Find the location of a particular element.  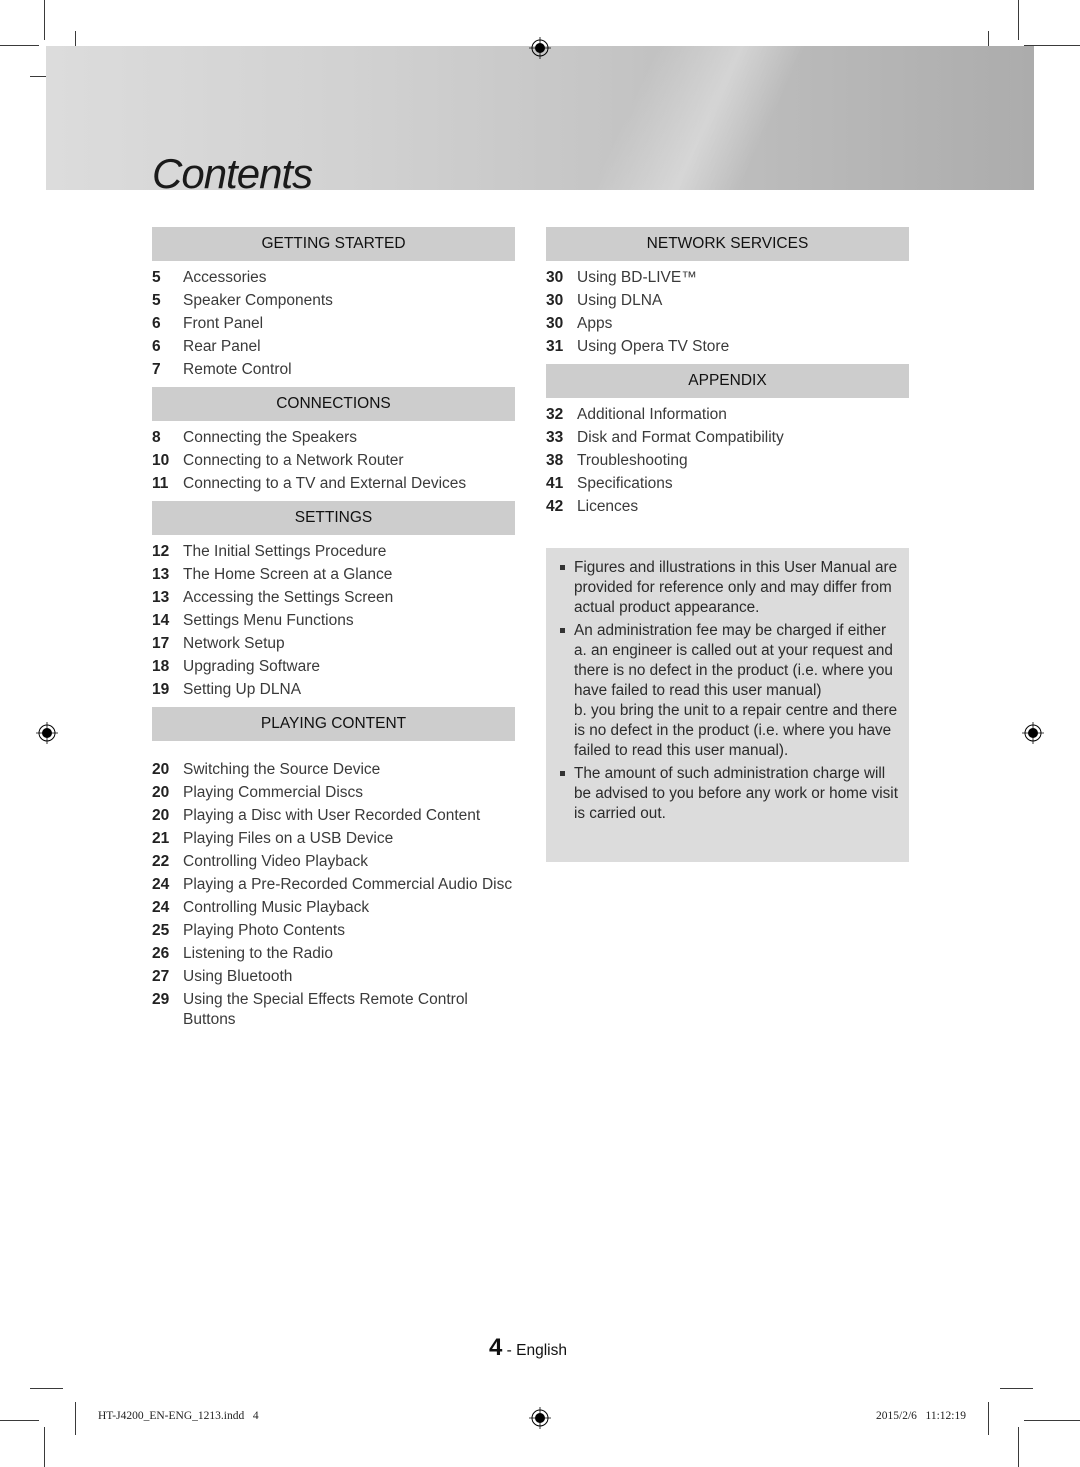

toc-entry: 13 The Home Screen at a Glance is located at coordinates (333, 574).